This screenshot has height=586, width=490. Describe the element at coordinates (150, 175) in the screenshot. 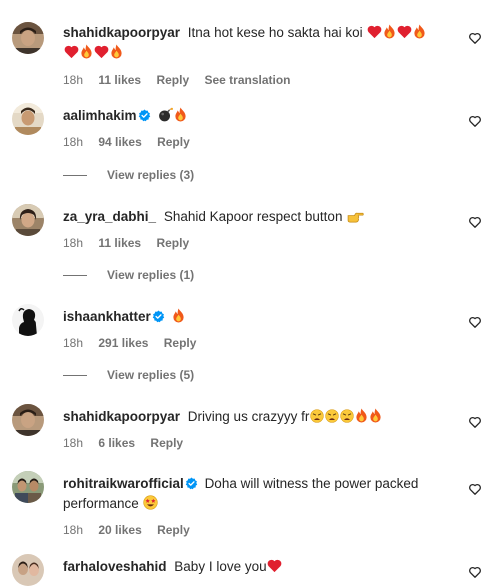

I see `view-replies-label: View replies (3)` at that location.